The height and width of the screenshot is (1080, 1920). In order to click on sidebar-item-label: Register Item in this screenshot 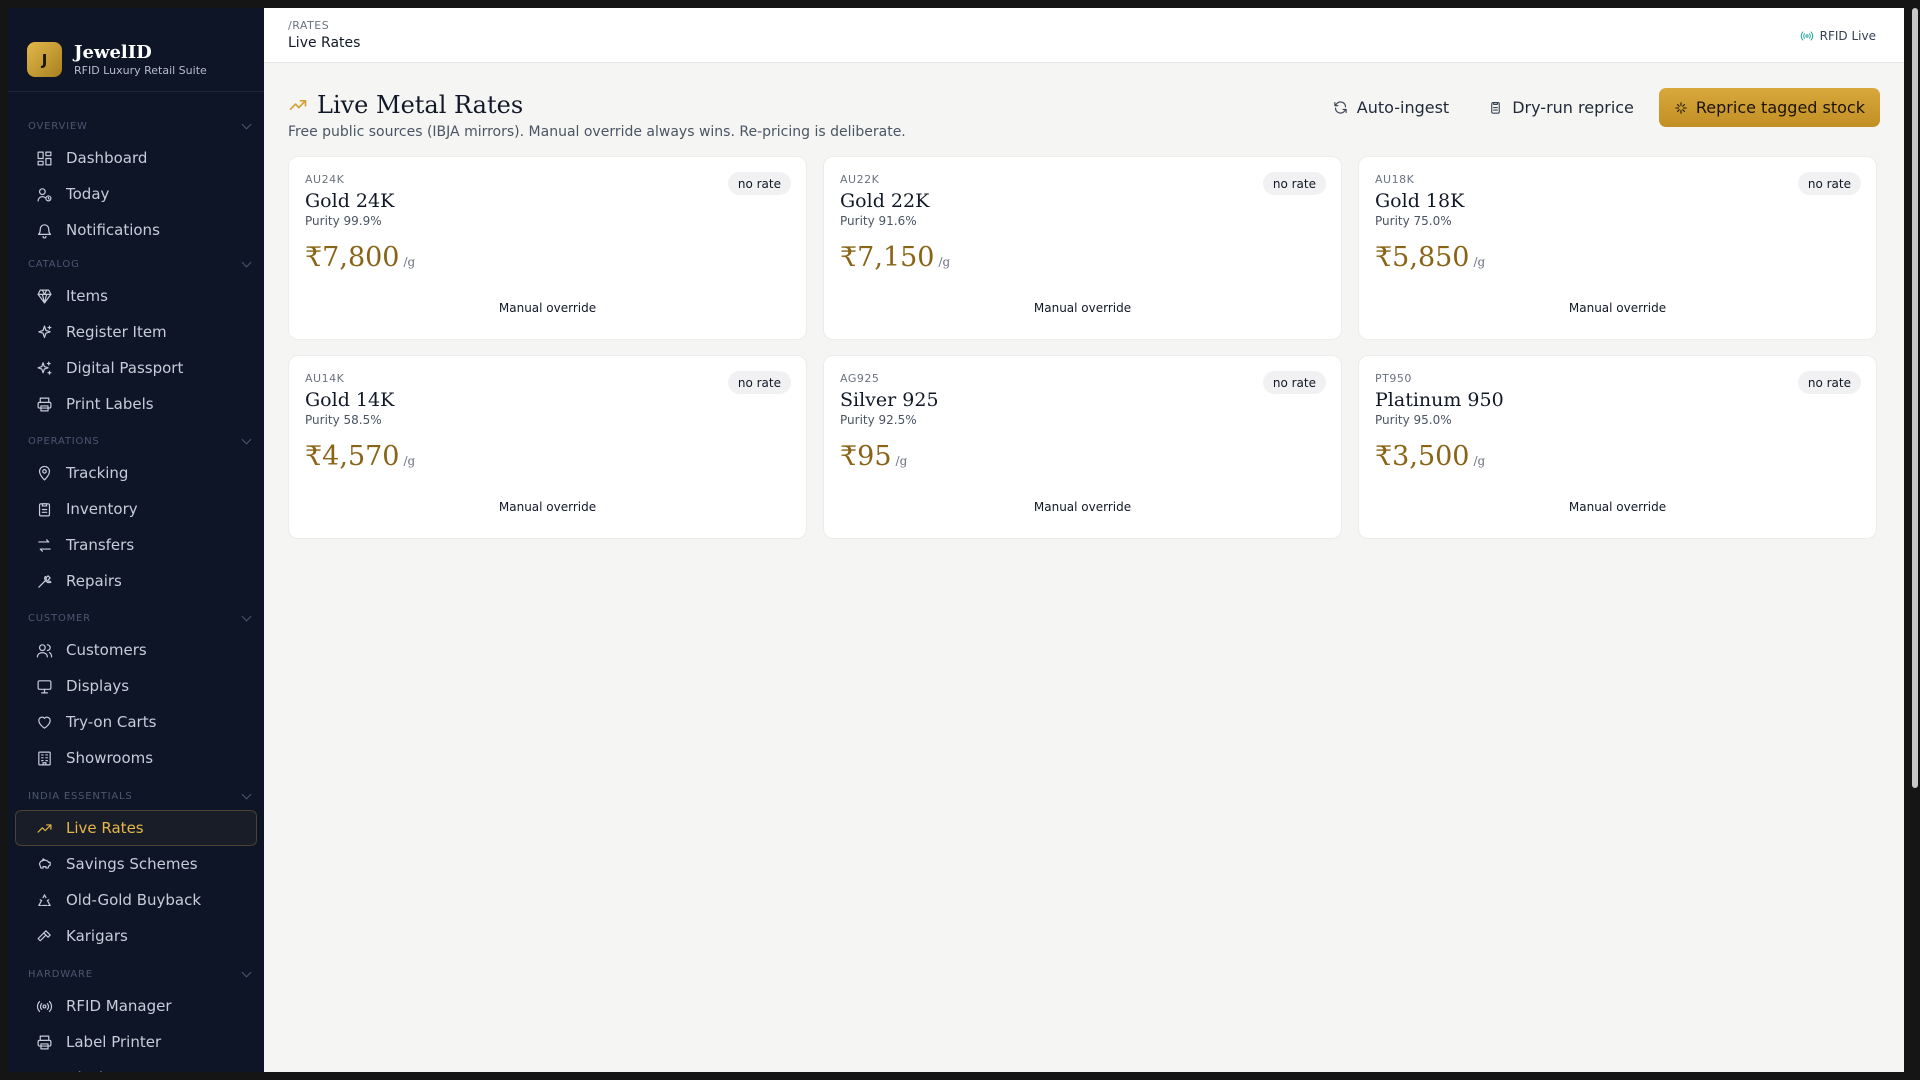, I will do `click(116, 332)`.